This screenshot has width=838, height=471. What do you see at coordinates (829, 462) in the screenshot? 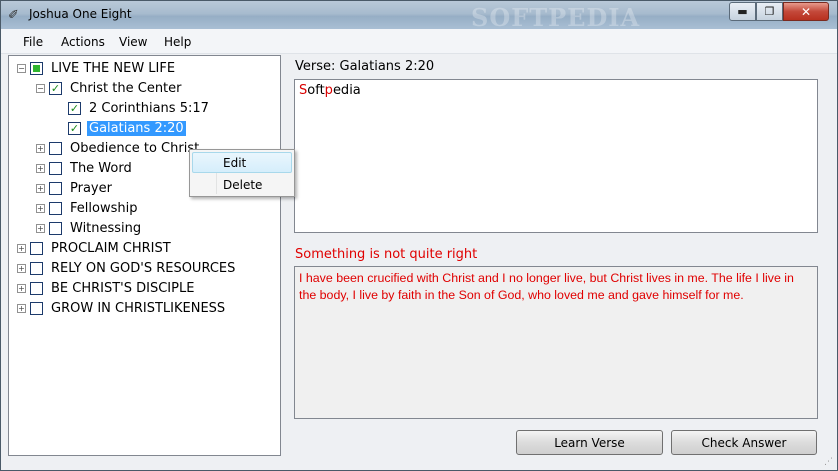
I see `resize-grip: ⋰` at bounding box center [829, 462].